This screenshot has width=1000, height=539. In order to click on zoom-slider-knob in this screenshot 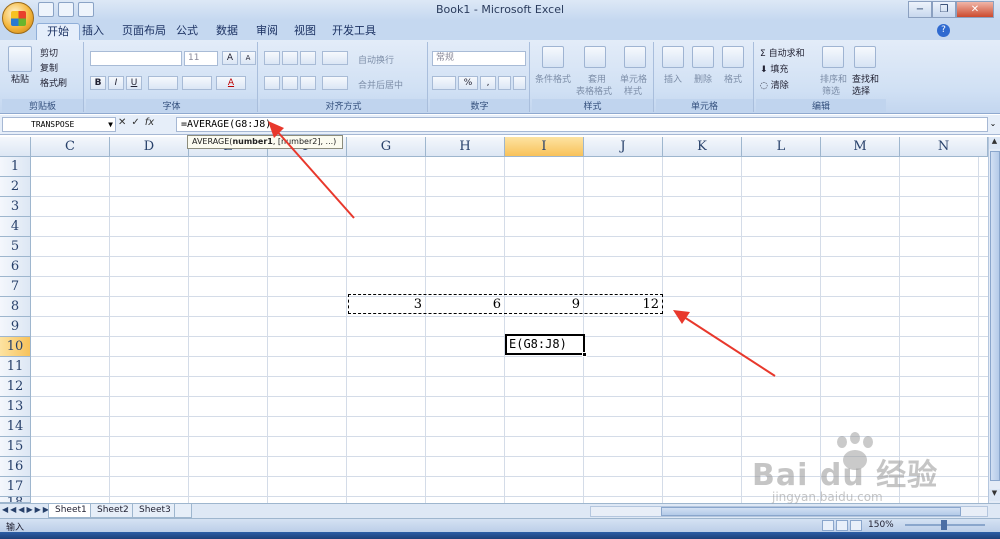, I will do `click(944, 525)`.